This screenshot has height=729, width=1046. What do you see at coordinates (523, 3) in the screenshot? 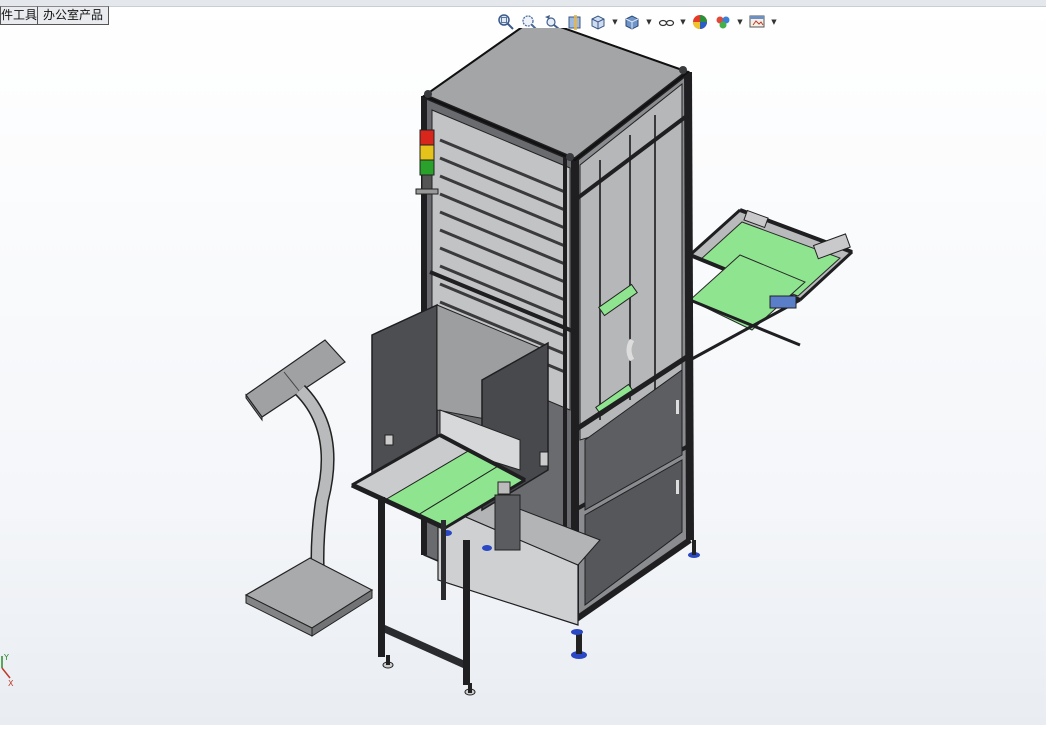
I see `window-top-border` at bounding box center [523, 3].